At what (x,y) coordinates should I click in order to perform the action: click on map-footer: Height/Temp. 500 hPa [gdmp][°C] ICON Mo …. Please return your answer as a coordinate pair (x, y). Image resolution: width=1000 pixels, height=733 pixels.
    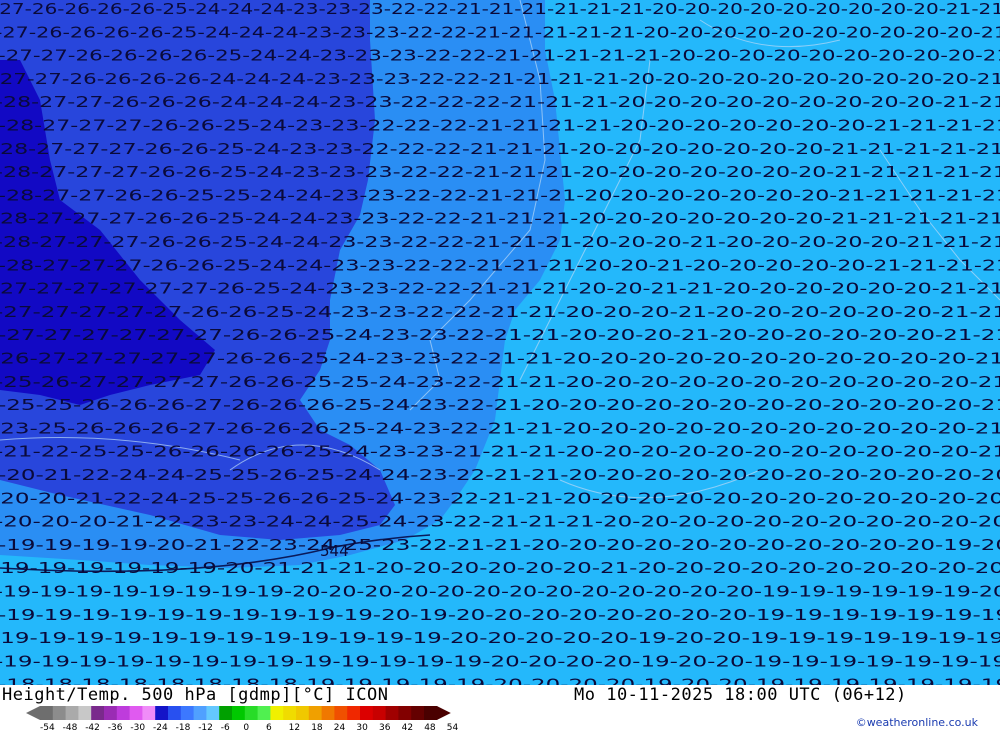
    Looking at the image, I should click on (500, 709).